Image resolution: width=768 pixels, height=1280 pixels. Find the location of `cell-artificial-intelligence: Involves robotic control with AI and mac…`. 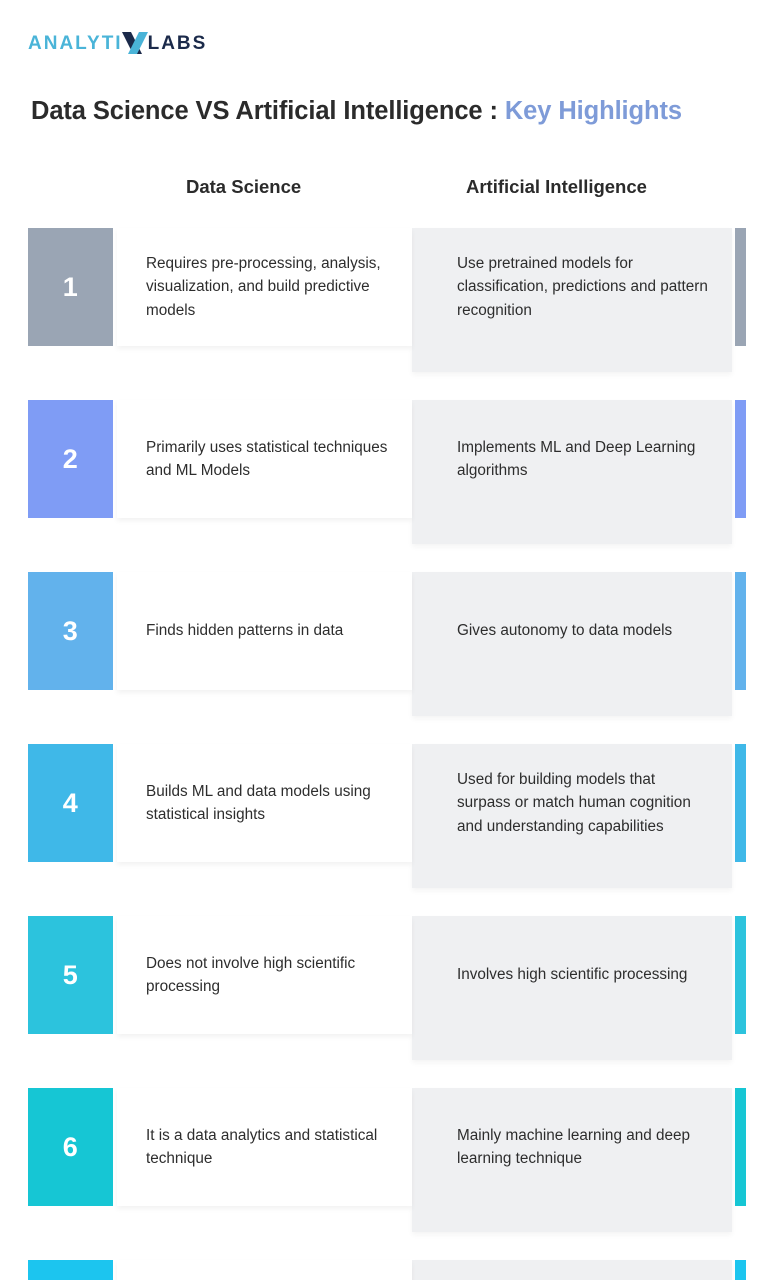

cell-artificial-intelligence: Involves robotic control with AI and mac… is located at coordinates (584, 1270).